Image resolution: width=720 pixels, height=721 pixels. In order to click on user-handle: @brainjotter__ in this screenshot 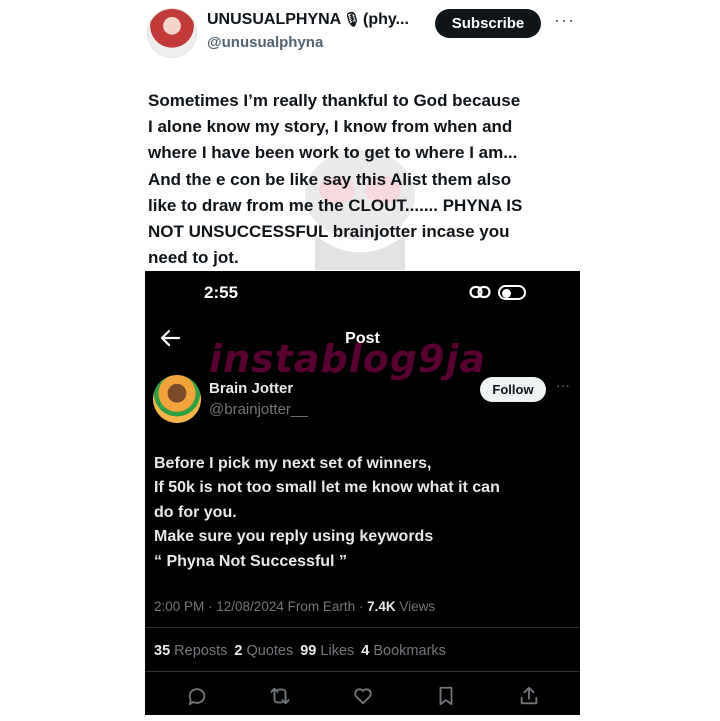, I will do `click(258, 409)`.